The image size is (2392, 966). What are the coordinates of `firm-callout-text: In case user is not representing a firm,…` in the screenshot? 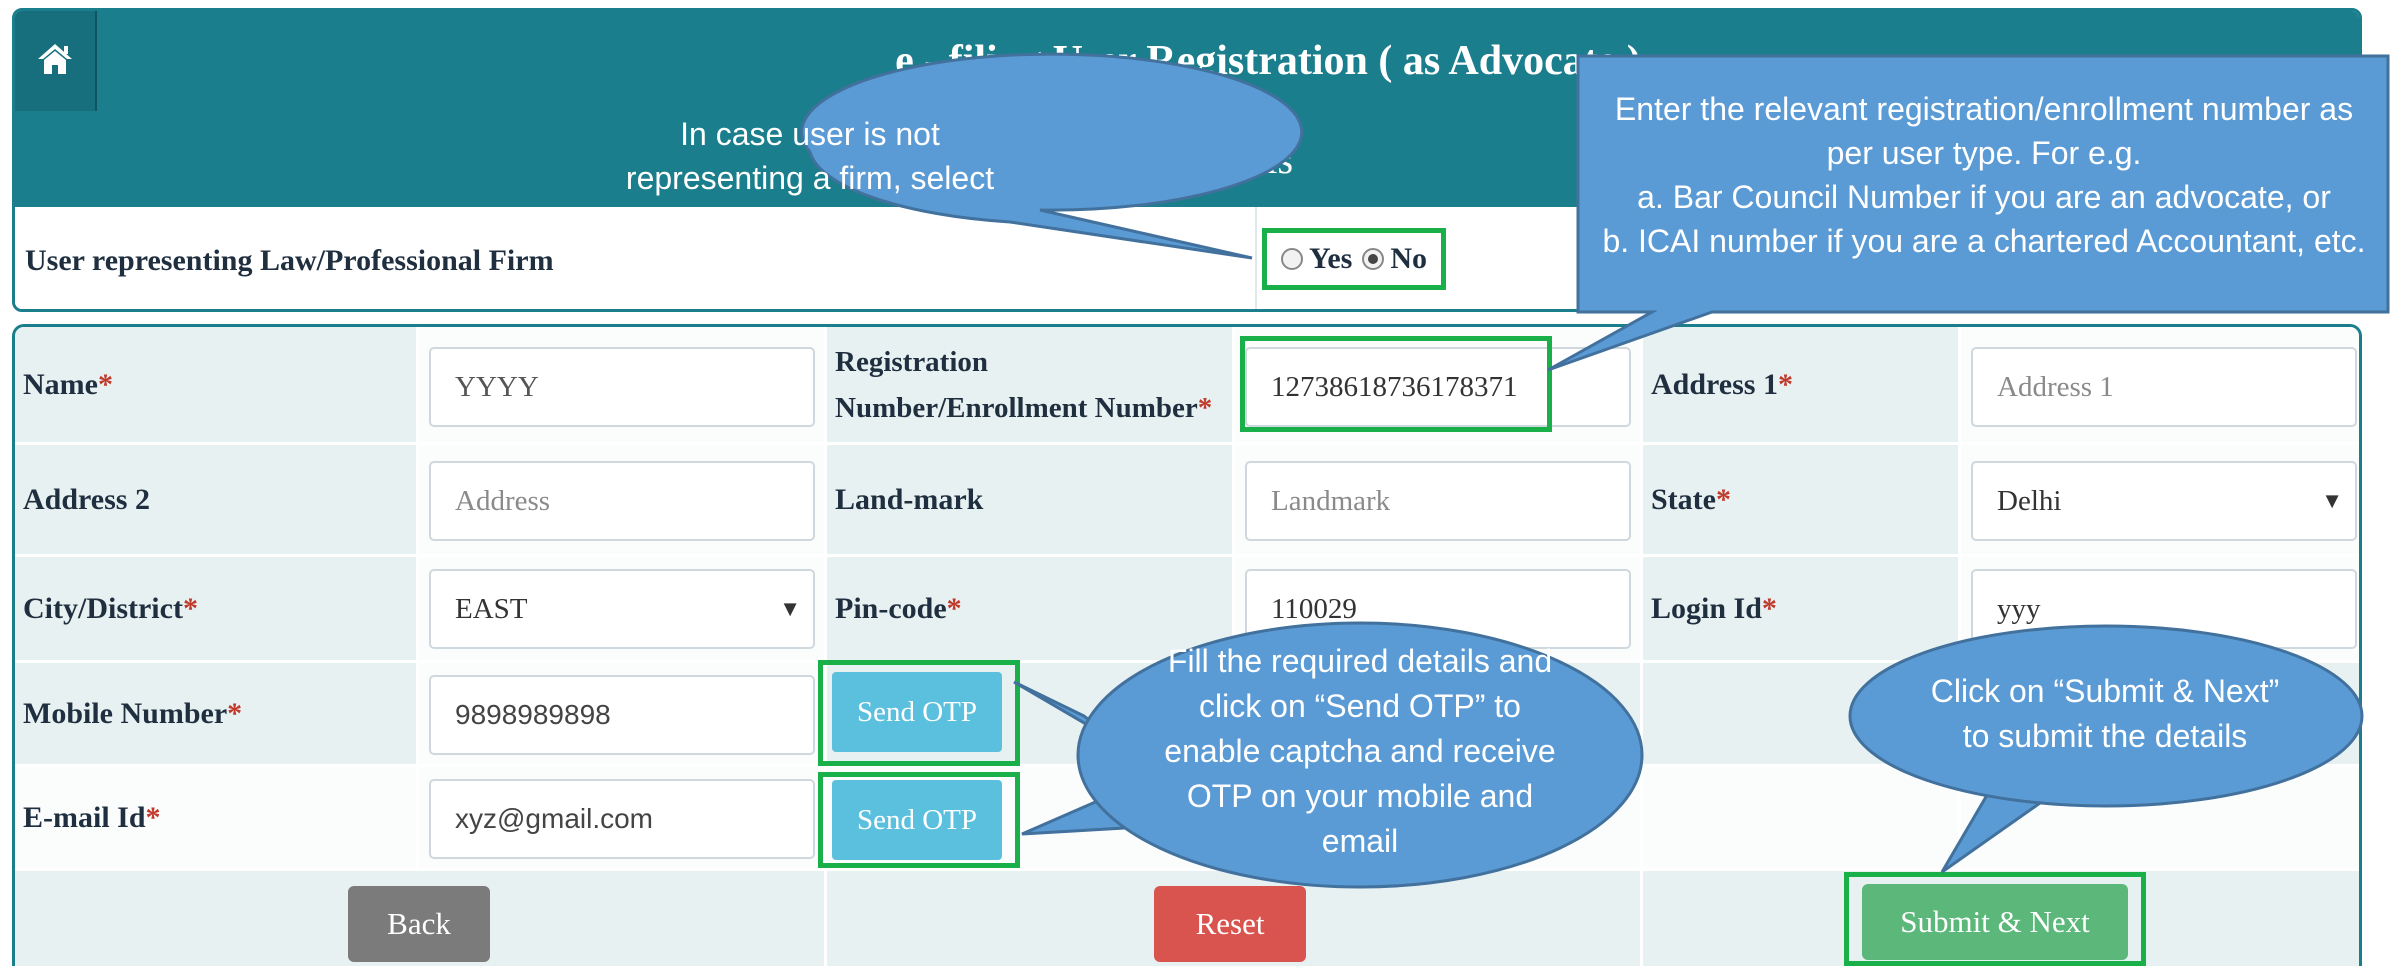 It's located at (810, 178).